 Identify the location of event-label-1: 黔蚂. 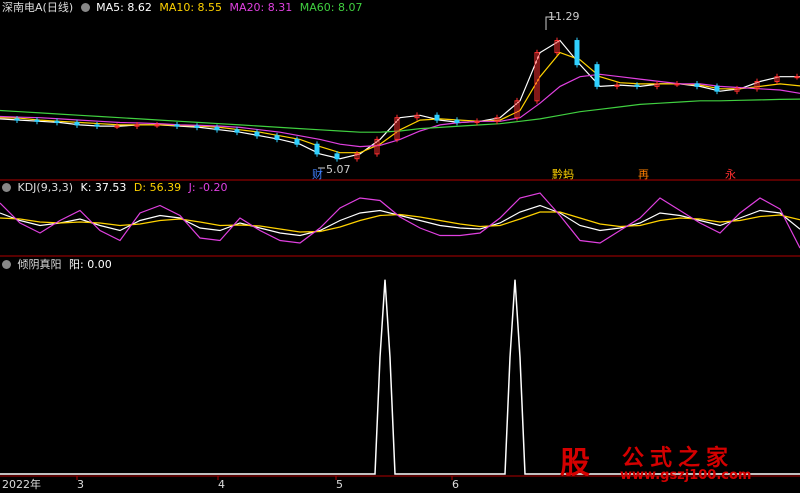
(563, 175).